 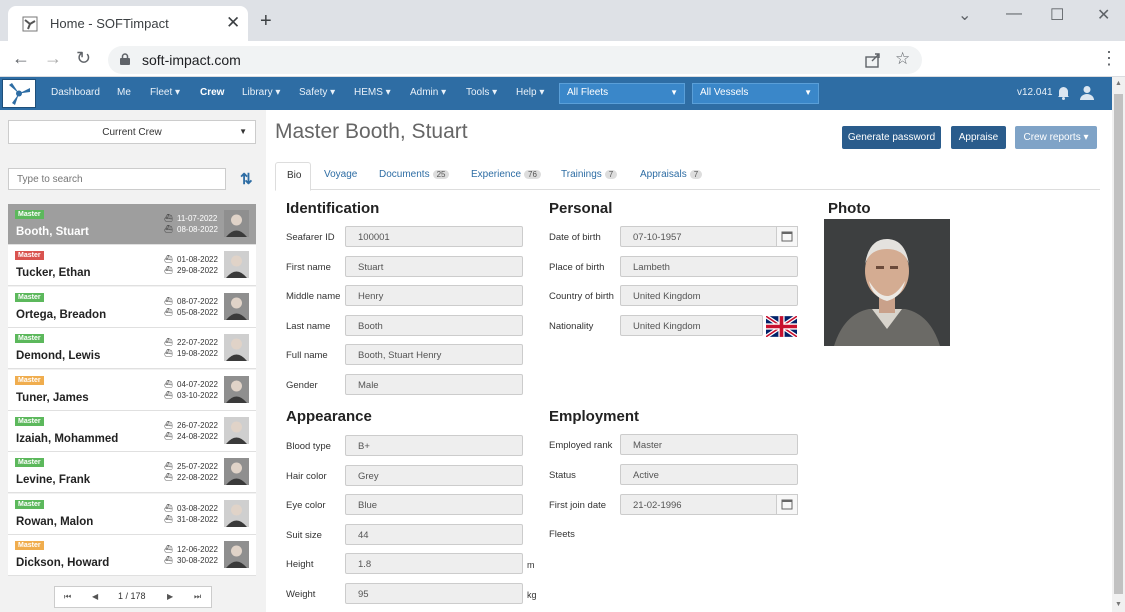 What do you see at coordinates (243, 131) in the screenshot?
I see `chevron-down-icon: ▼` at bounding box center [243, 131].